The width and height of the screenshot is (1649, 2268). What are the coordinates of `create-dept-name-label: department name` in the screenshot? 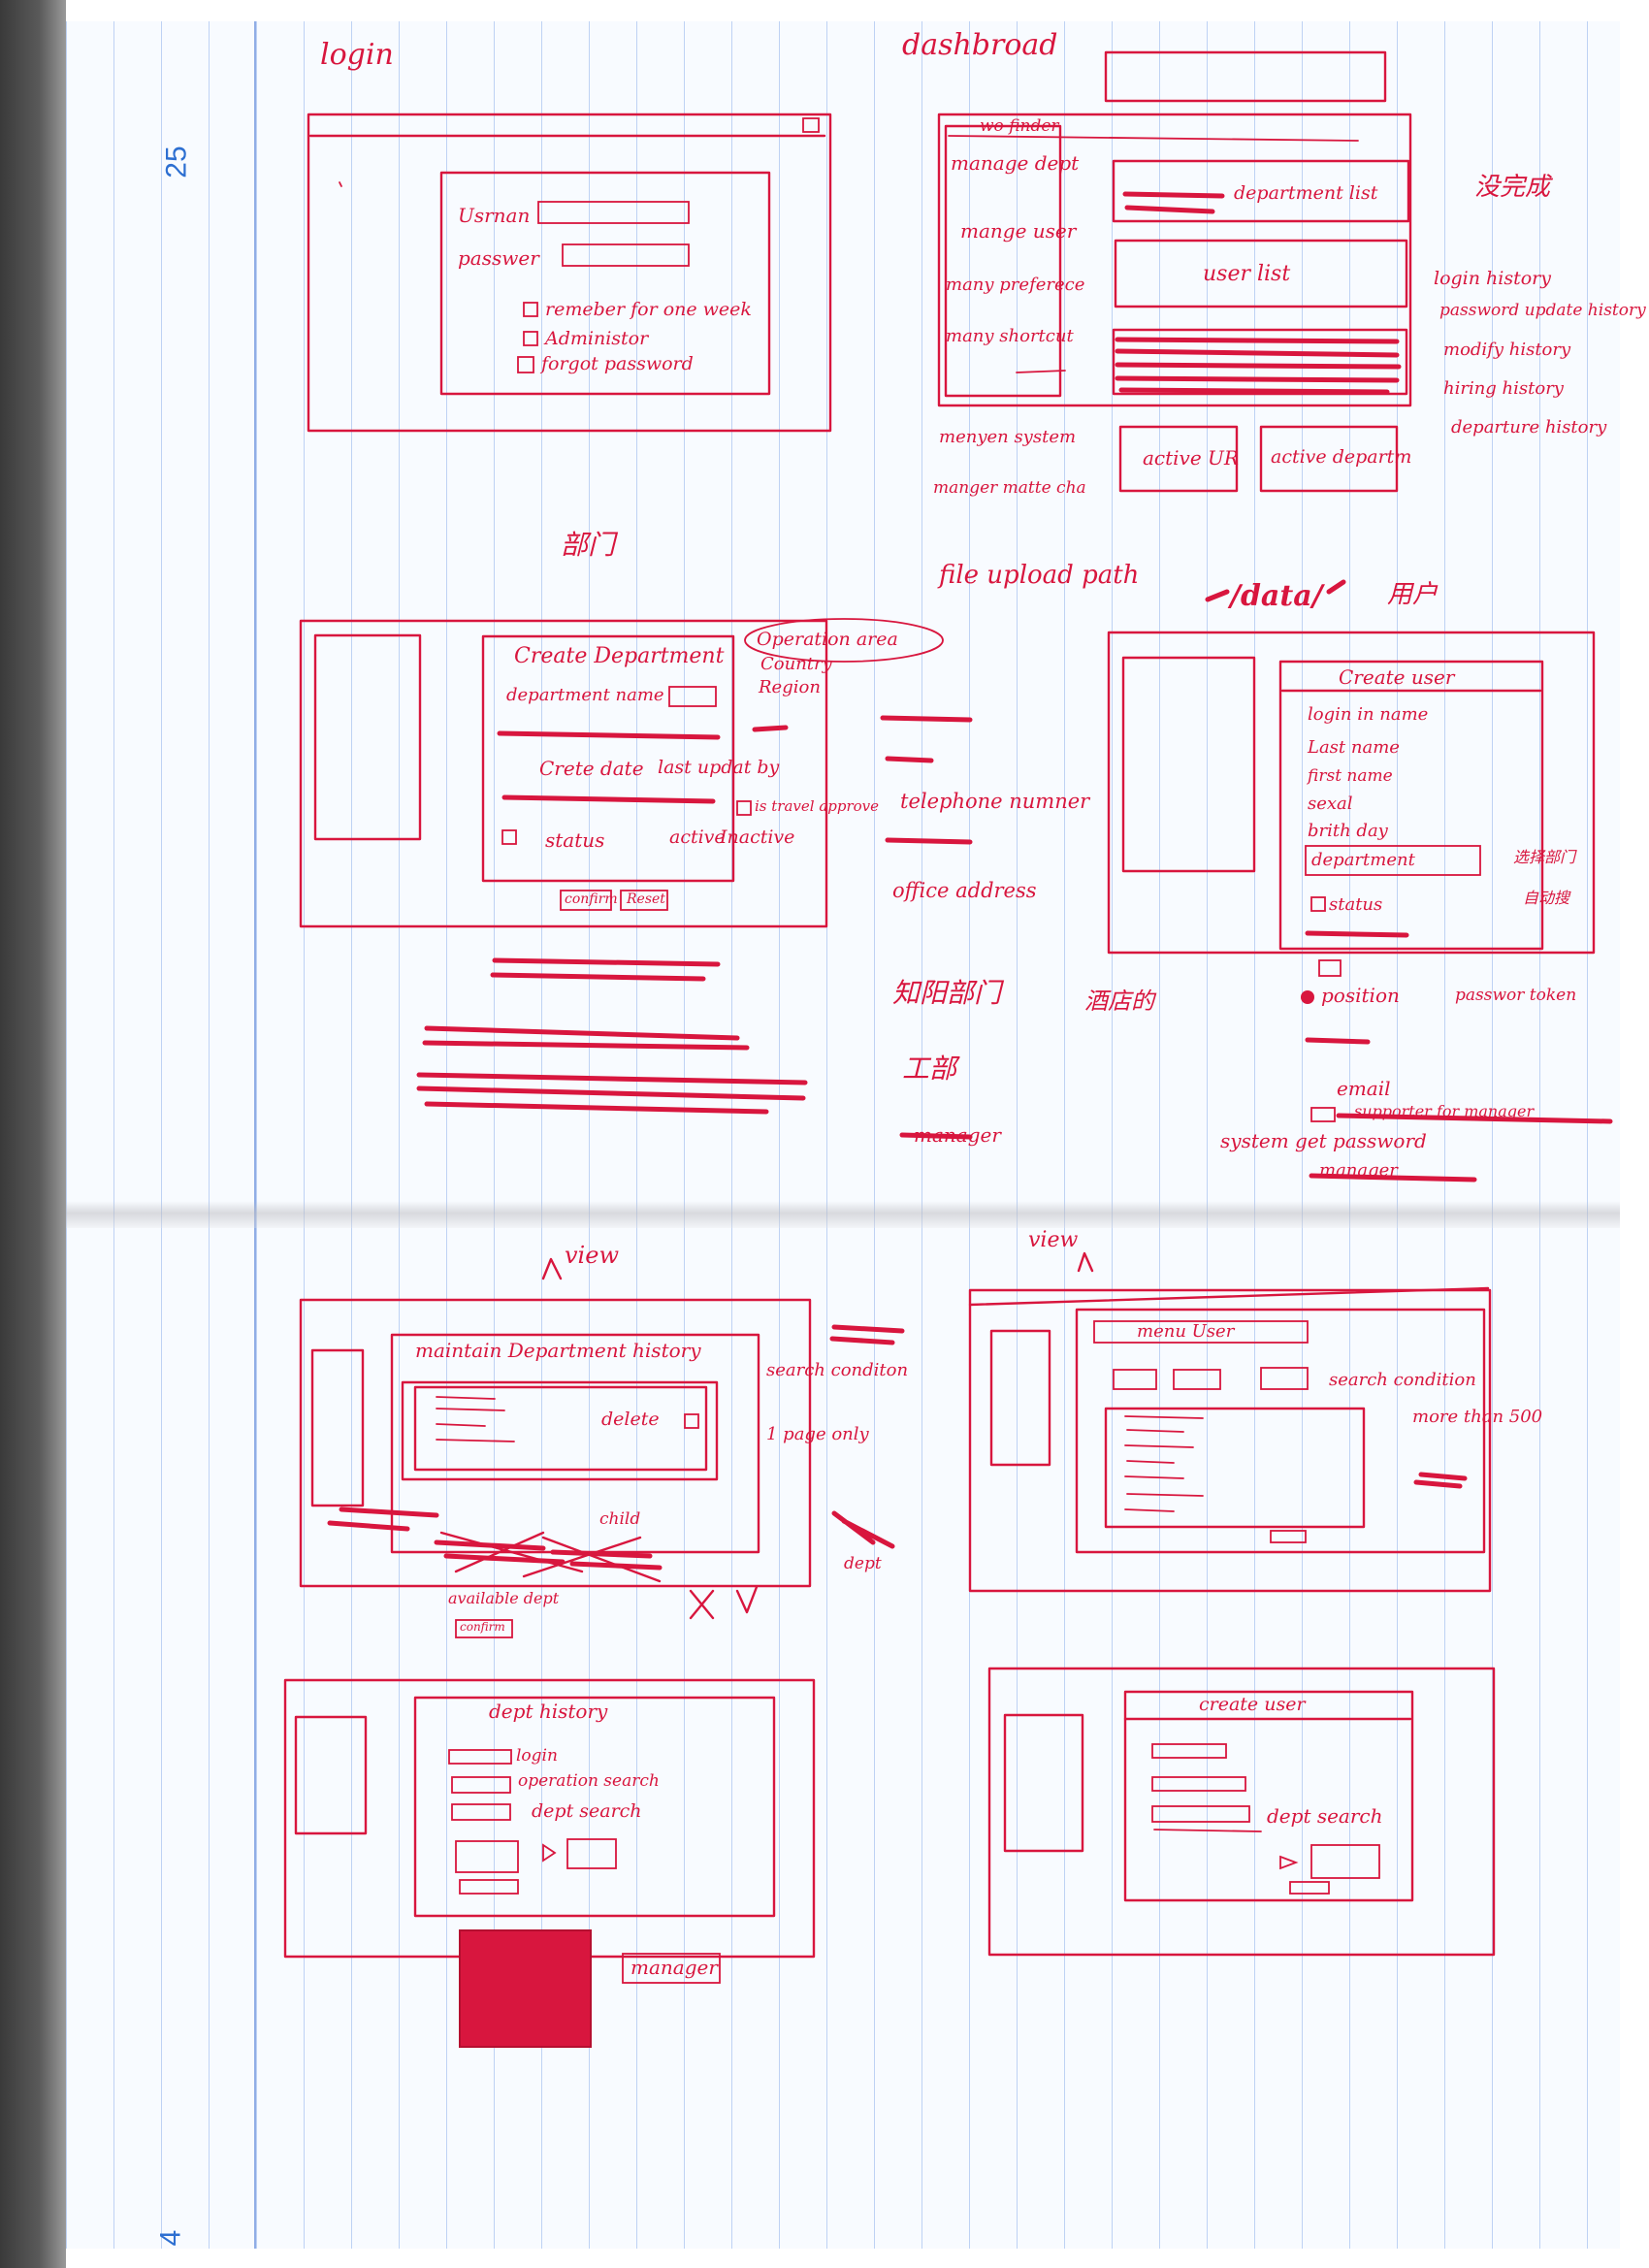 It's located at (585, 695).